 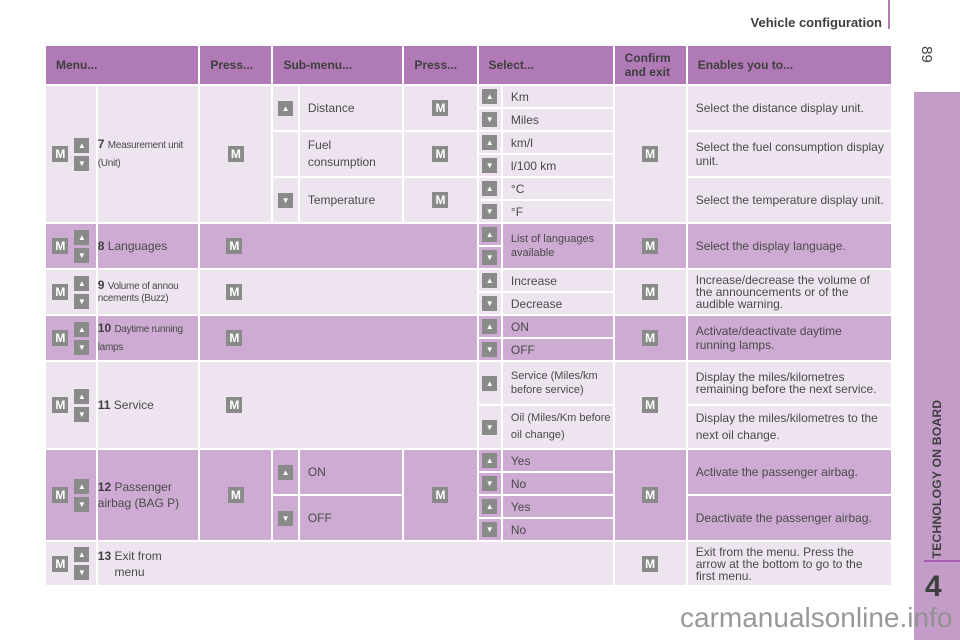 What do you see at coordinates (148, 405) in the screenshot?
I see `menu-item-11: 11 Service` at bounding box center [148, 405].